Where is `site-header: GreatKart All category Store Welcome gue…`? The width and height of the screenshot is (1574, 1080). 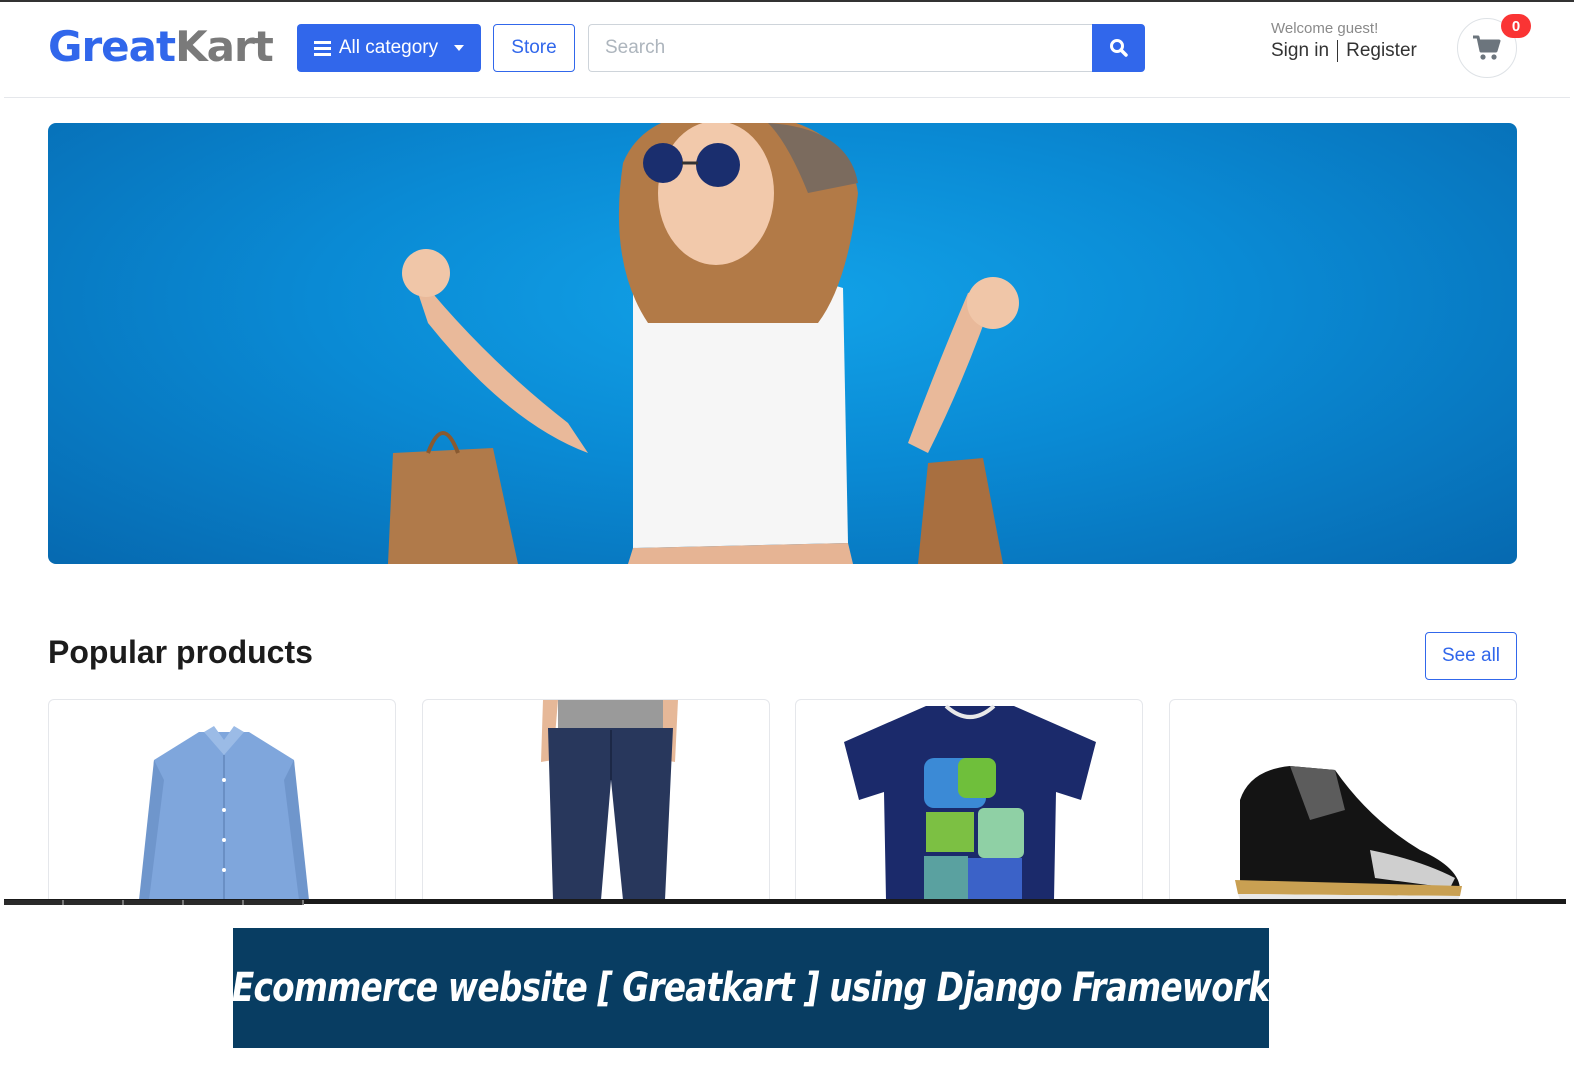 site-header: GreatKart All category Store Welcome gue… is located at coordinates (787, 50).